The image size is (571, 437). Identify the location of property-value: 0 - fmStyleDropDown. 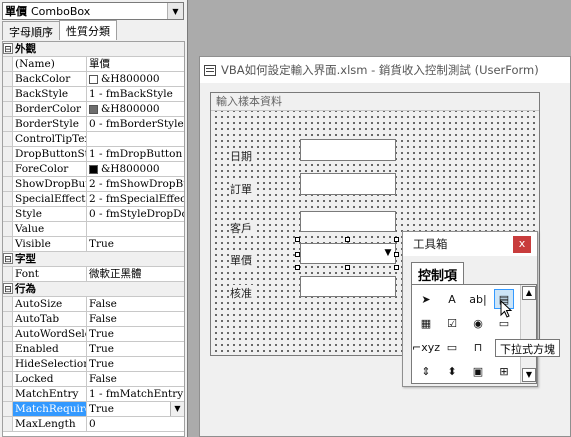
(135, 214).